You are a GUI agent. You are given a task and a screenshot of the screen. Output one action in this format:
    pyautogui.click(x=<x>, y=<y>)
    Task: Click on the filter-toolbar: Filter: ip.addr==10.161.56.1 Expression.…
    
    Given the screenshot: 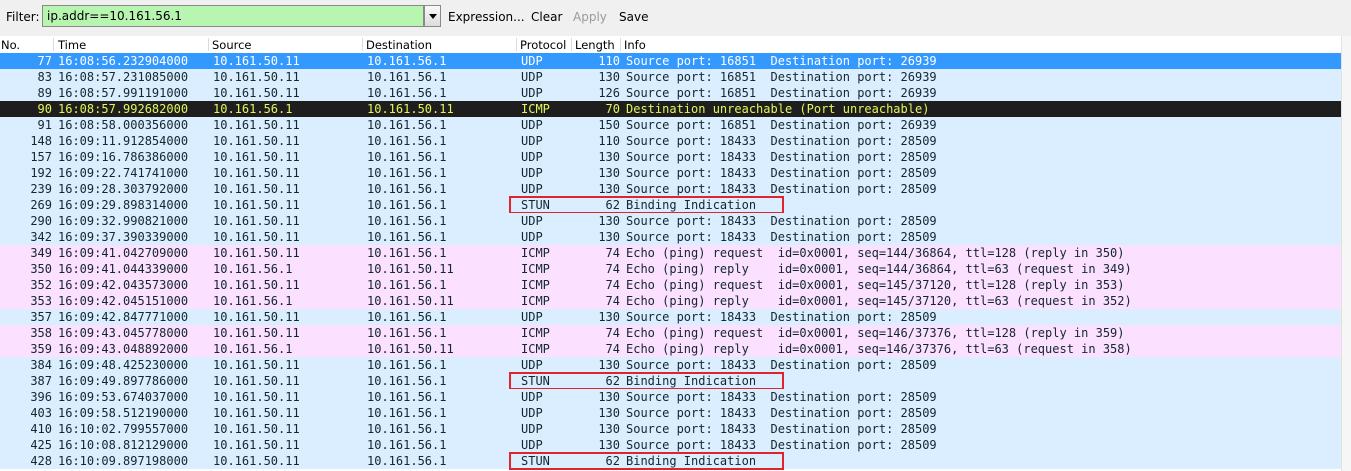 What is the action you would take?
    pyautogui.click(x=675, y=18)
    